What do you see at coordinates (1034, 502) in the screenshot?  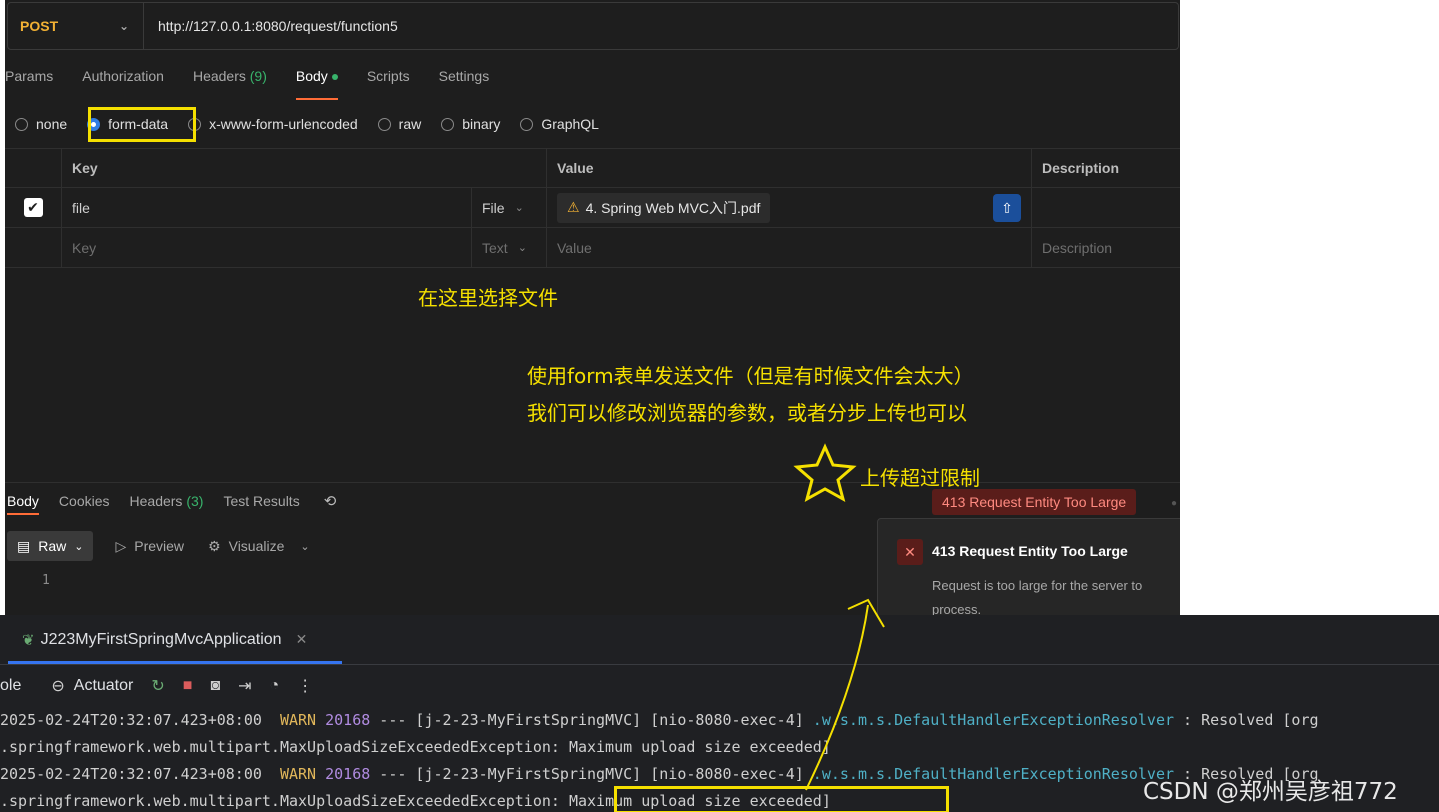 I see `status-badge: 413 Request Entity Too Large` at bounding box center [1034, 502].